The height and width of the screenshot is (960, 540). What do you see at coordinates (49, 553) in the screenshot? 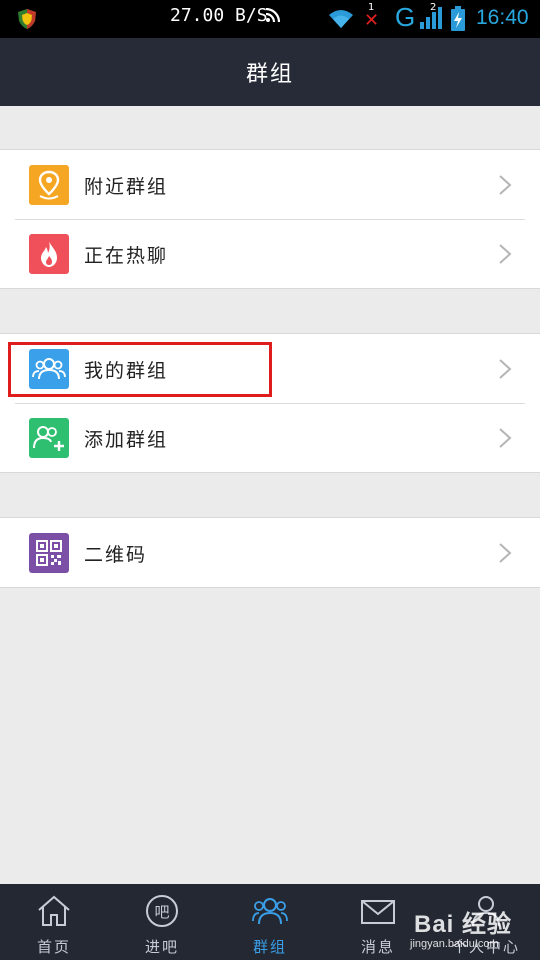
I see `qr-code-icon` at bounding box center [49, 553].